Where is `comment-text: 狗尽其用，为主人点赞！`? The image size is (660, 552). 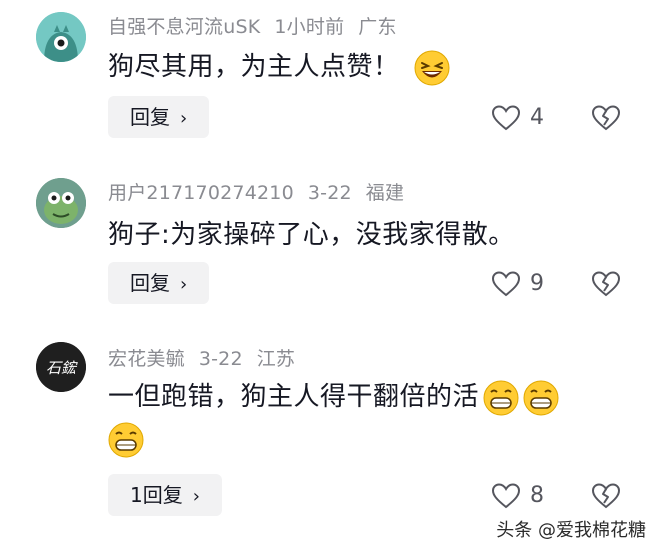
comment-text: 狗尽其用，为主人点赞！ is located at coordinates (279, 66).